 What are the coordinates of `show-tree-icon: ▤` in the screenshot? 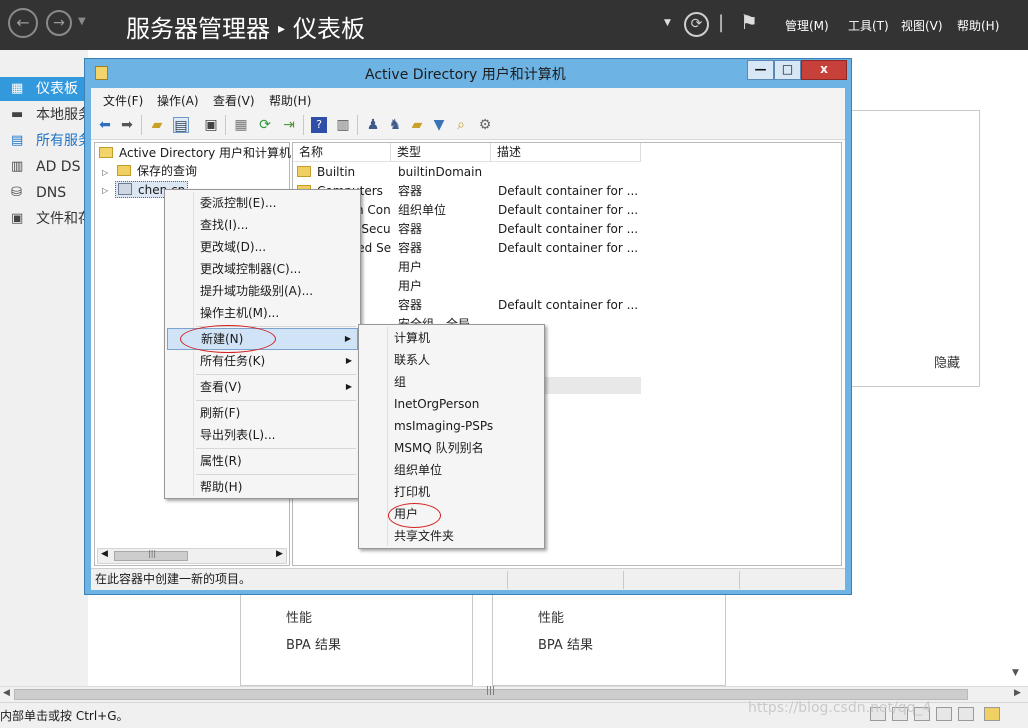 It's located at (181, 125).